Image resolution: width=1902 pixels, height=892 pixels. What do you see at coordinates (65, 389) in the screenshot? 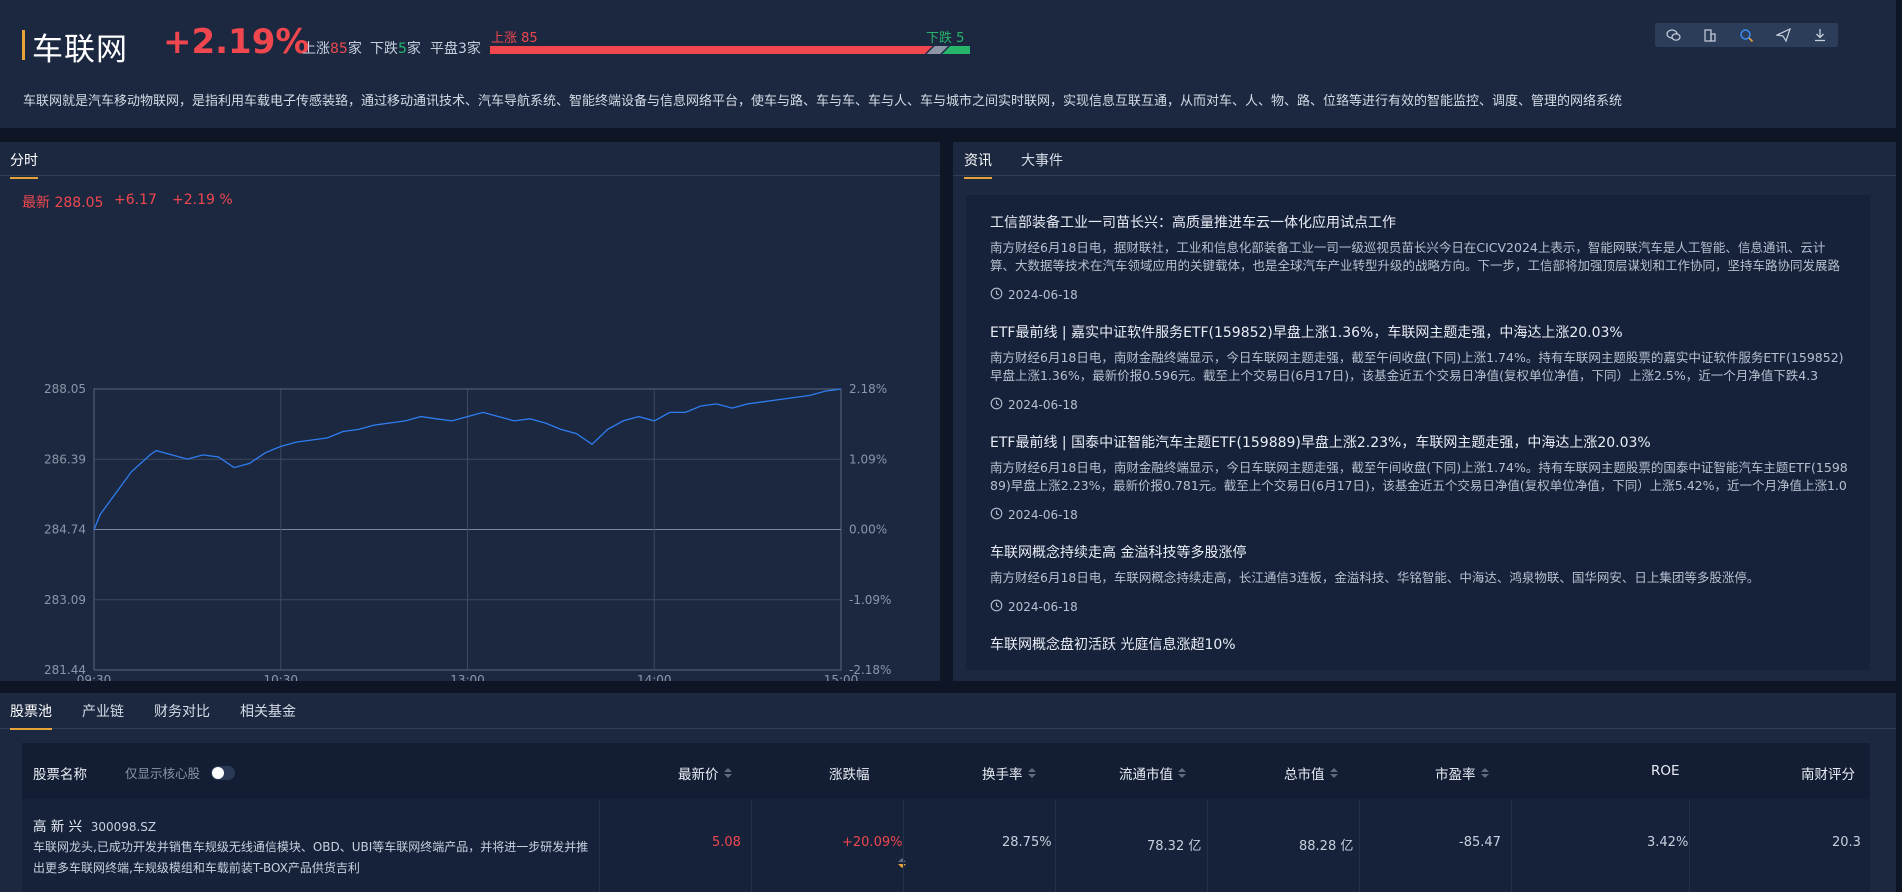
I see `y-tick-label: 288.05` at bounding box center [65, 389].